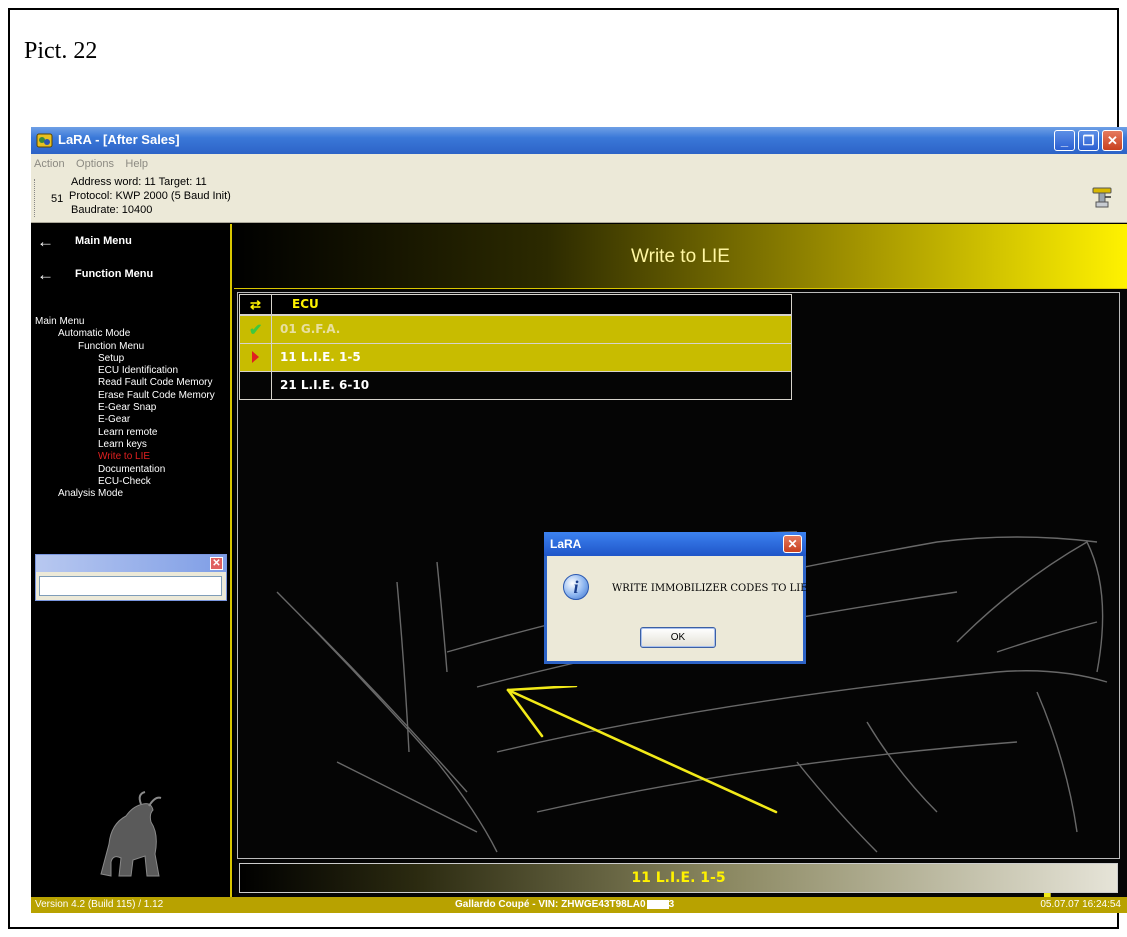  I want to click on main-menu-label: Main Menu, so click(103, 241).